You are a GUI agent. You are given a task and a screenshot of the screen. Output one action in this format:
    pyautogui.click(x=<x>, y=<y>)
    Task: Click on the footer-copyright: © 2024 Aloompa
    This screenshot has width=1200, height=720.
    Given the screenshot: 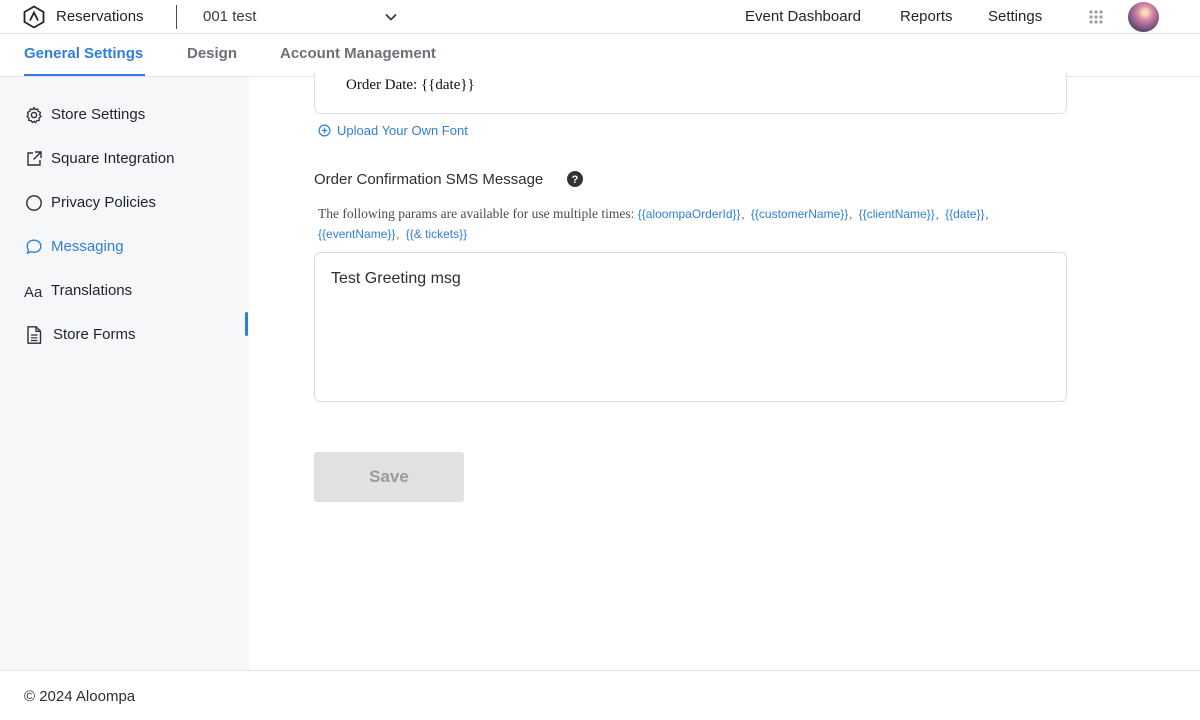 What is the action you would take?
    pyautogui.click(x=80, y=696)
    